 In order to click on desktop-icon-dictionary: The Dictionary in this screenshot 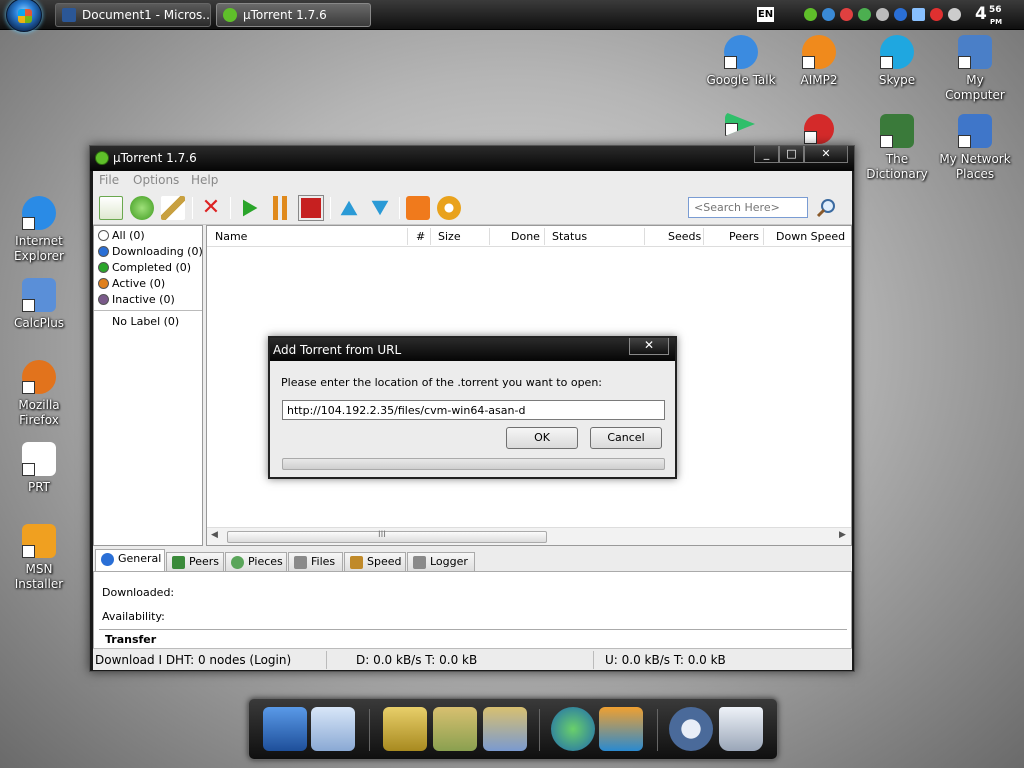, I will do `click(897, 148)`.